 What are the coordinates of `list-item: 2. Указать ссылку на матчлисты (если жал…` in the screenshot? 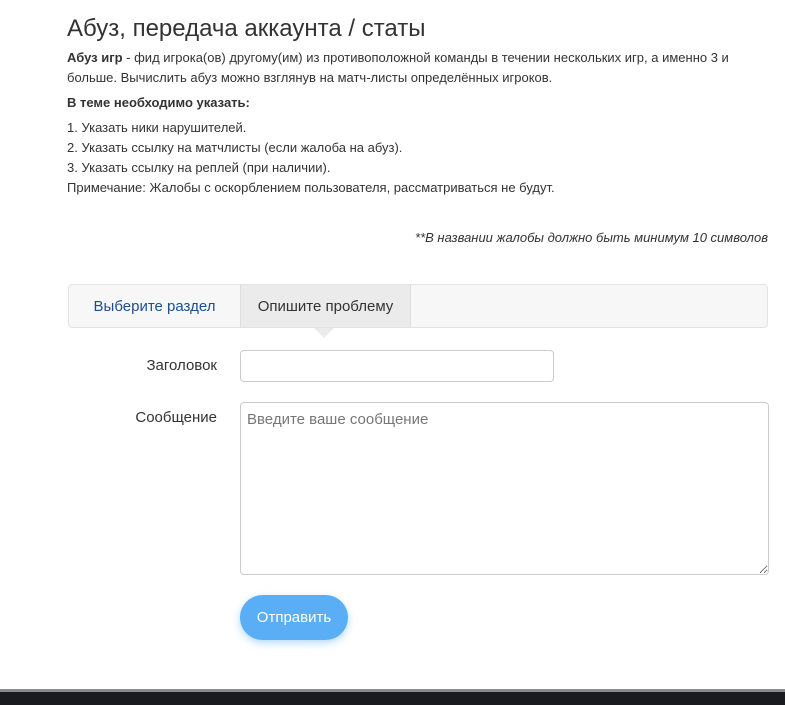 It's located at (235, 147).